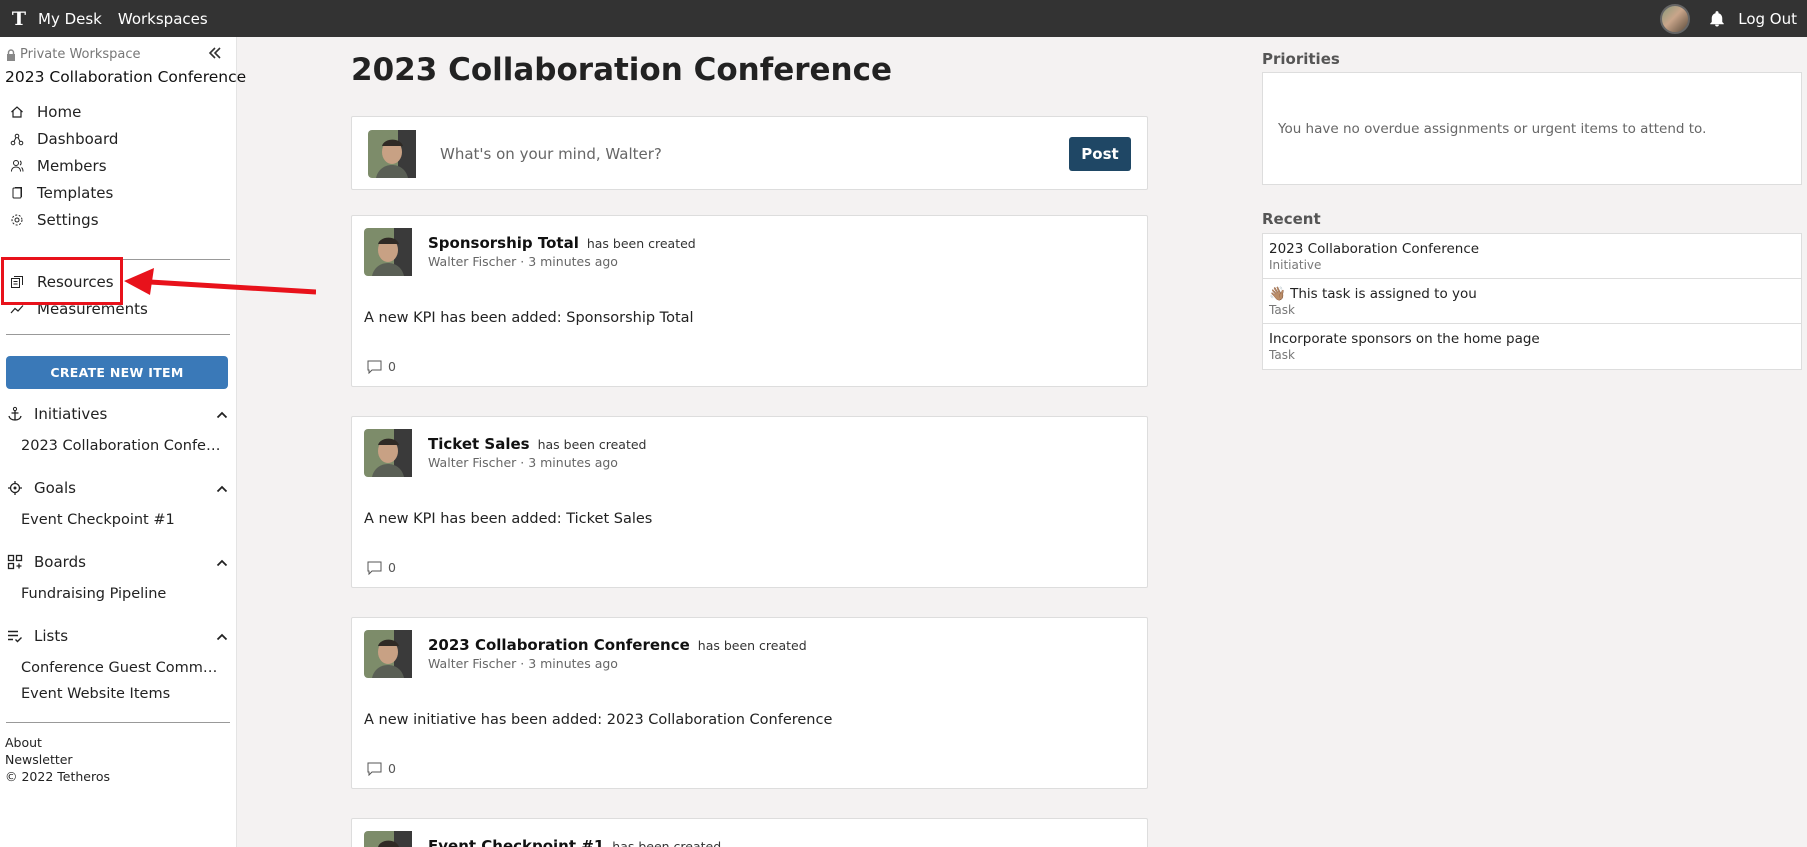  I want to click on page-title: 2023 Collaboration Conference, so click(622, 70).